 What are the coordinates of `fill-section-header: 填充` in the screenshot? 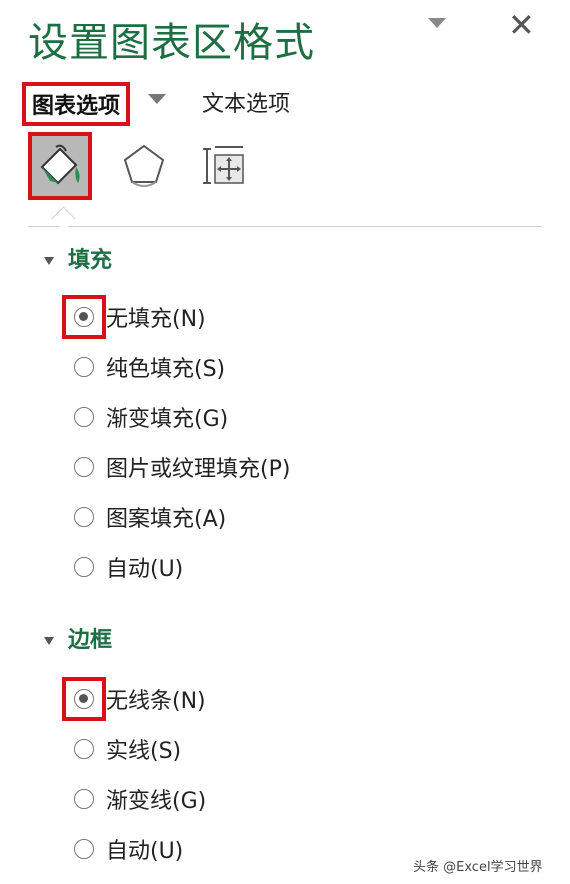 It's located at (78, 258).